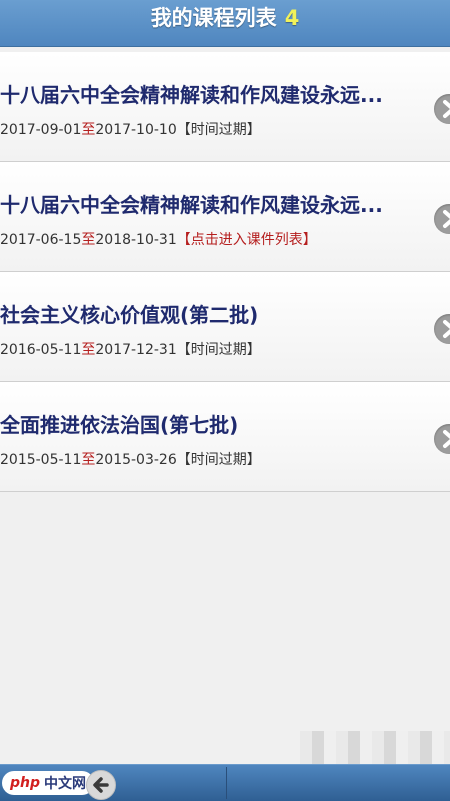 This screenshot has height=801, width=450. Describe the element at coordinates (65, 784) in the screenshot. I see `logo-text: 中文网` at that location.